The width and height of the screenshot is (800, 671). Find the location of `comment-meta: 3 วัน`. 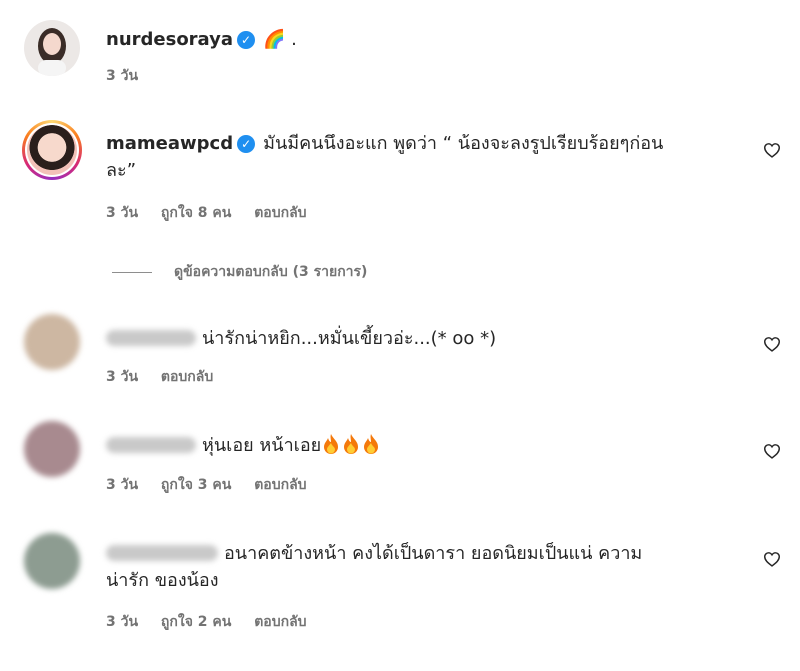

comment-meta: 3 วัน is located at coordinates (131, 76).